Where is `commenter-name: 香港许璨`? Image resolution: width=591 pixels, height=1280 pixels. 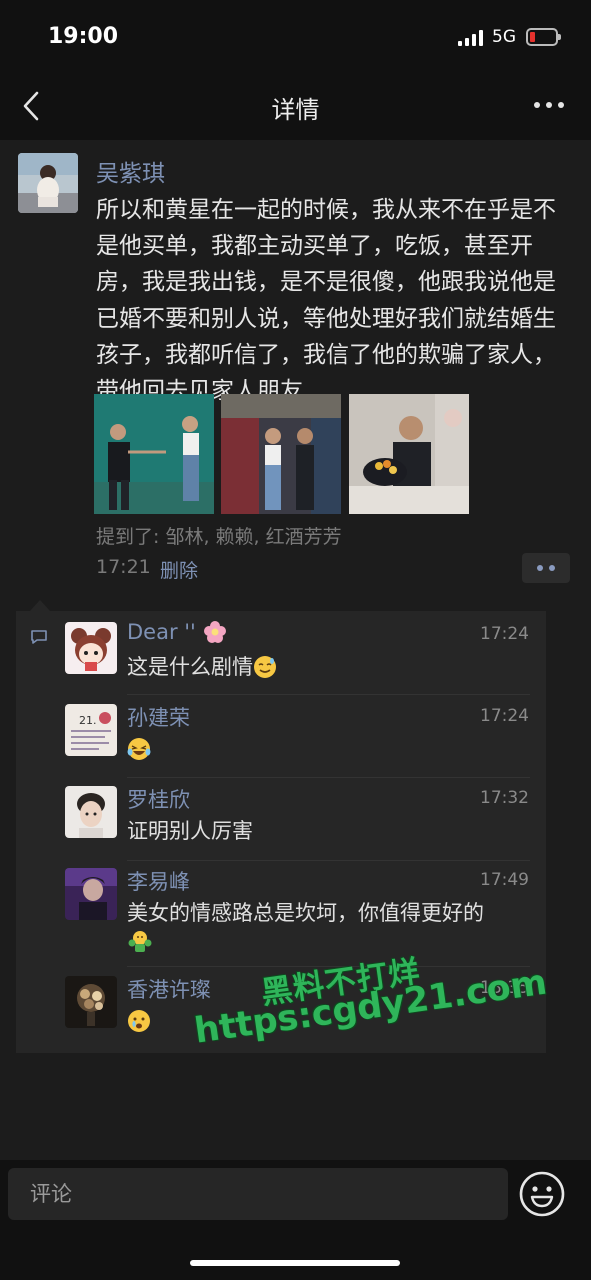
commenter-name: 香港许璨 is located at coordinates (169, 989).